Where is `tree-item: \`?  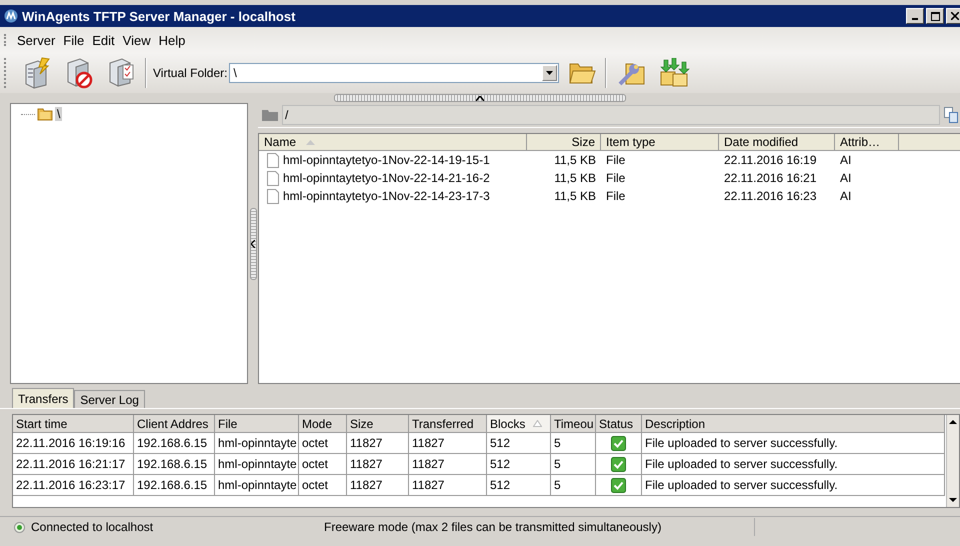 tree-item: \ is located at coordinates (58, 114).